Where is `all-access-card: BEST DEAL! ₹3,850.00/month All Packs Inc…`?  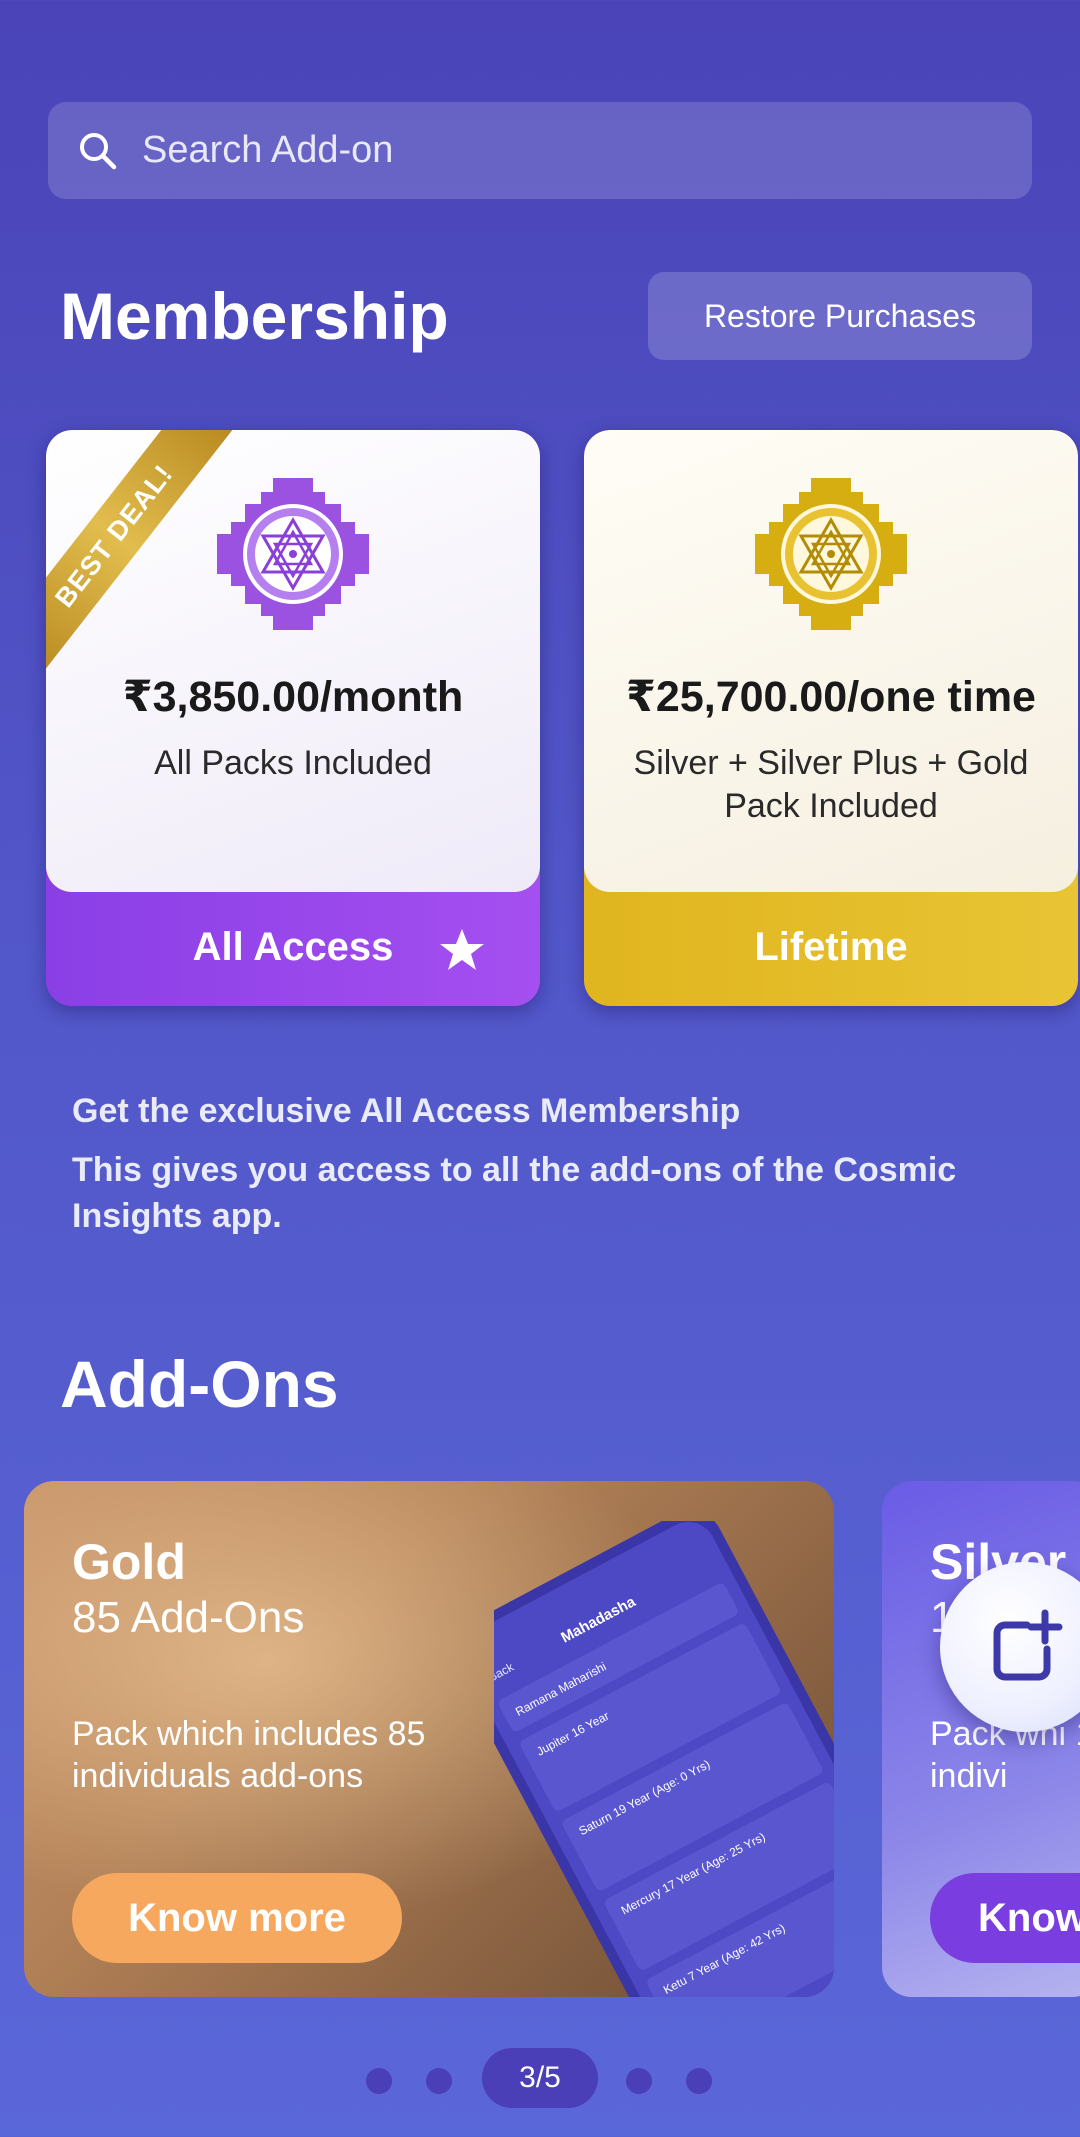 all-access-card: BEST DEAL! ₹3,850.00/month All Packs Inc… is located at coordinates (293, 718).